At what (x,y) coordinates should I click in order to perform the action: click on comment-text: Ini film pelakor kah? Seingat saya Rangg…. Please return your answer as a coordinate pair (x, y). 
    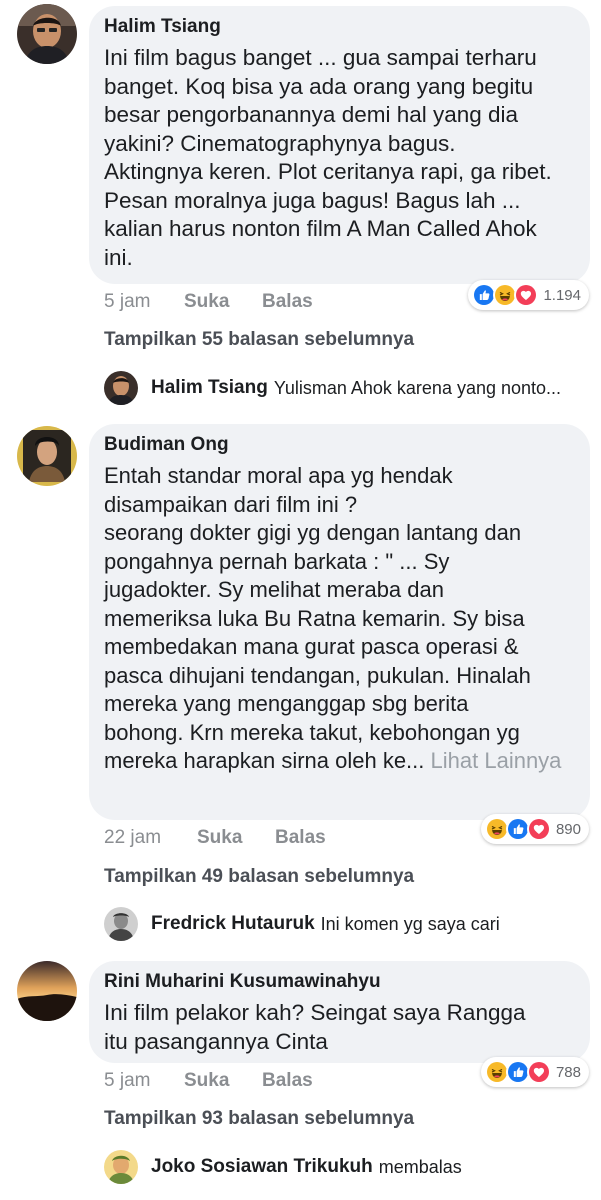
    Looking at the image, I should click on (315, 1027).